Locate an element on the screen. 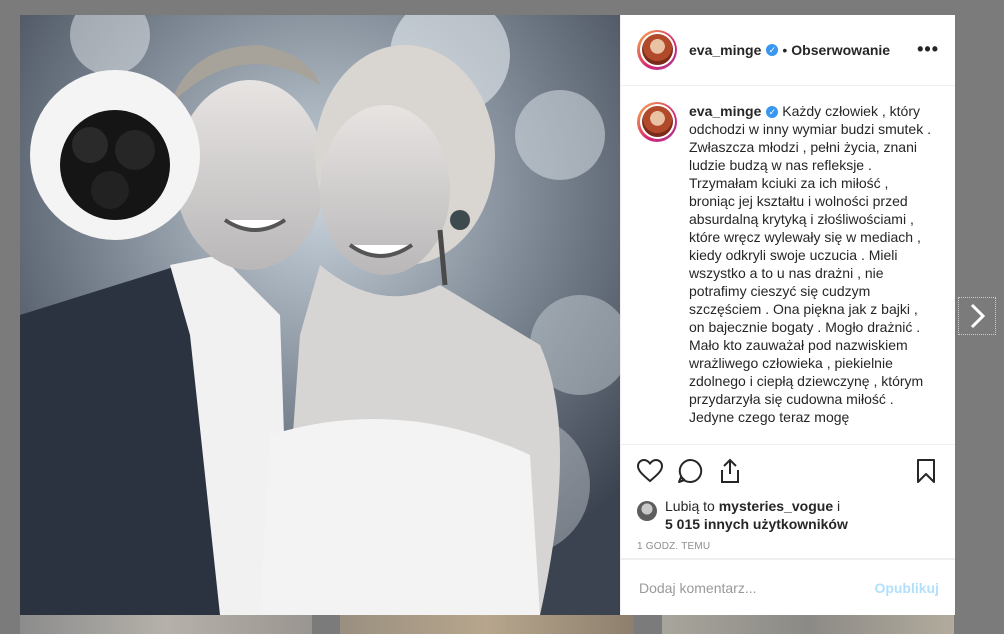  liker-avatar is located at coordinates (647, 511).